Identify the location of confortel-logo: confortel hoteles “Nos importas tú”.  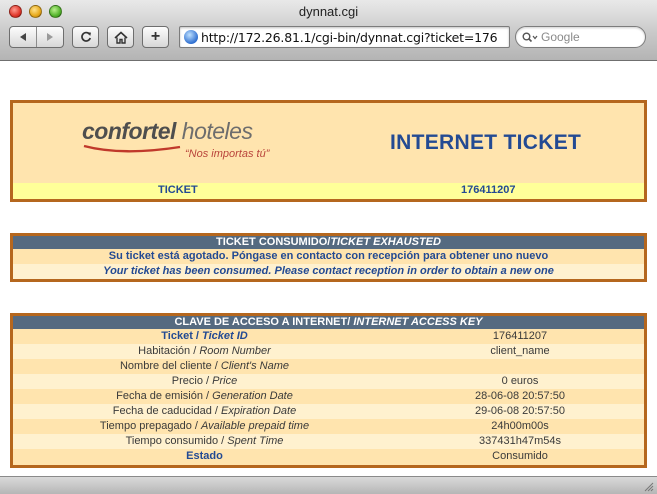
(182, 143).